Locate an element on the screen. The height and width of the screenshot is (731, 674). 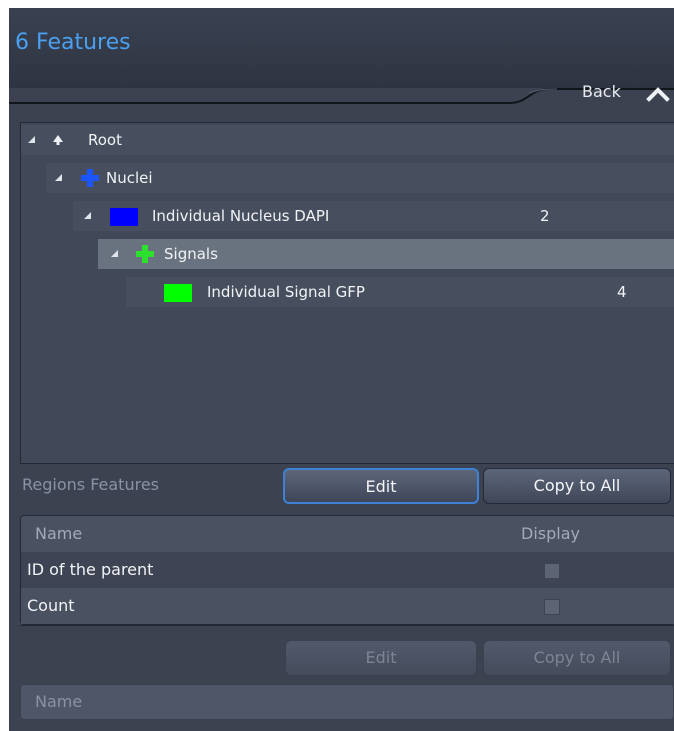
panel-header: 6 Features is located at coordinates (341, 48).